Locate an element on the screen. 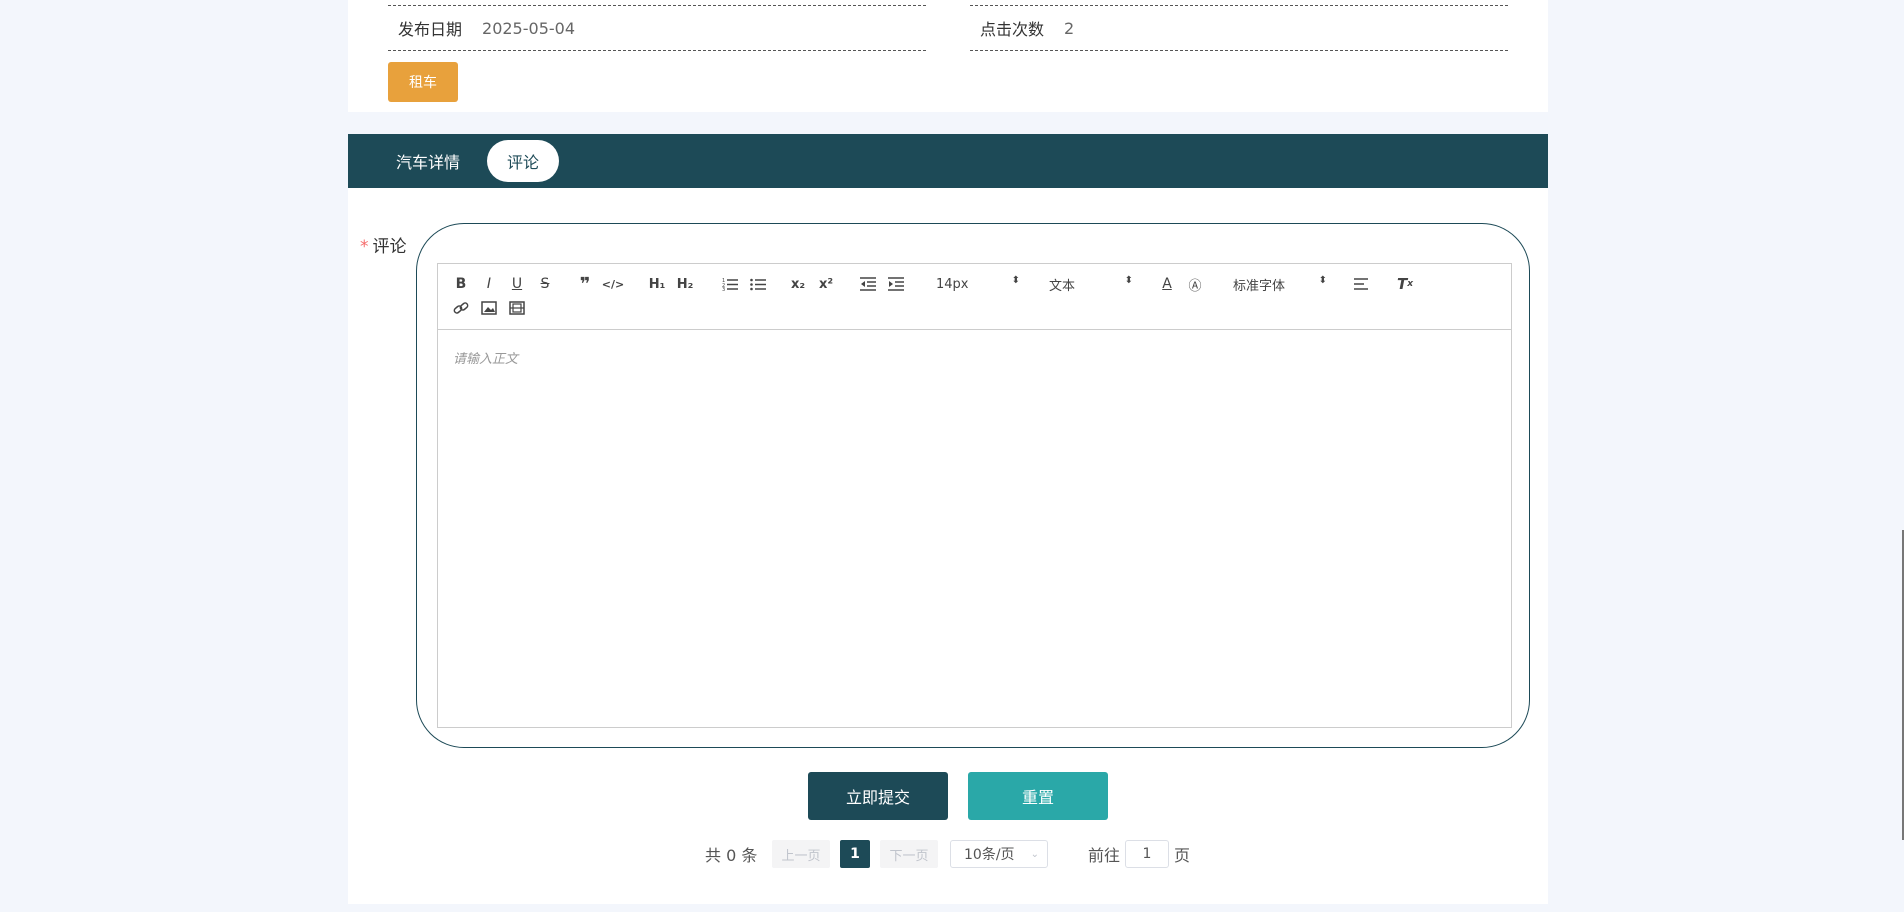 This screenshot has height=912, width=1904. header-picker-value: 文本 is located at coordinates (1062, 286).